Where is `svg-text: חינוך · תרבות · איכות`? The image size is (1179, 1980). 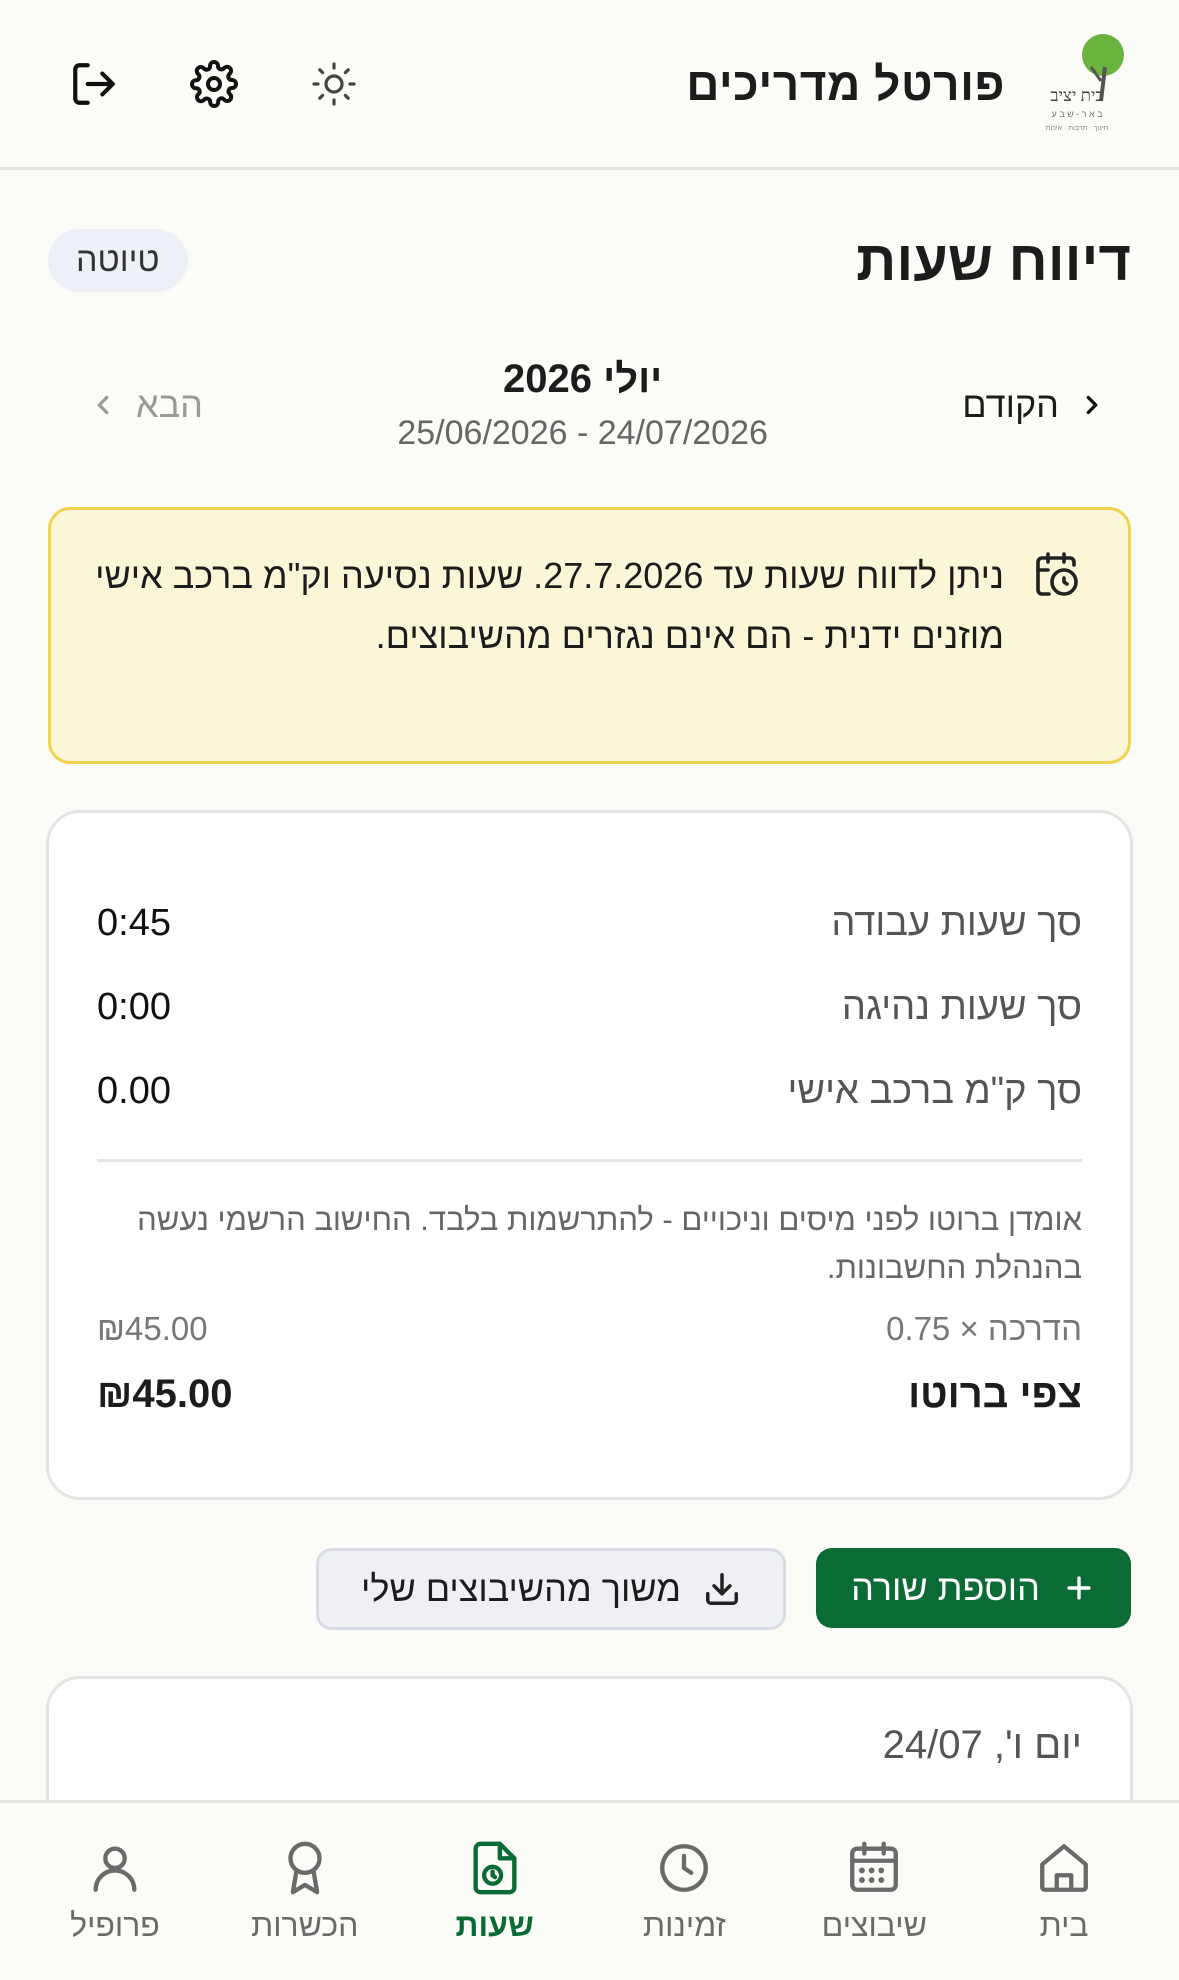 svg-text: חינוך · תרבות · איכות is located at coordinates (1077, 128).